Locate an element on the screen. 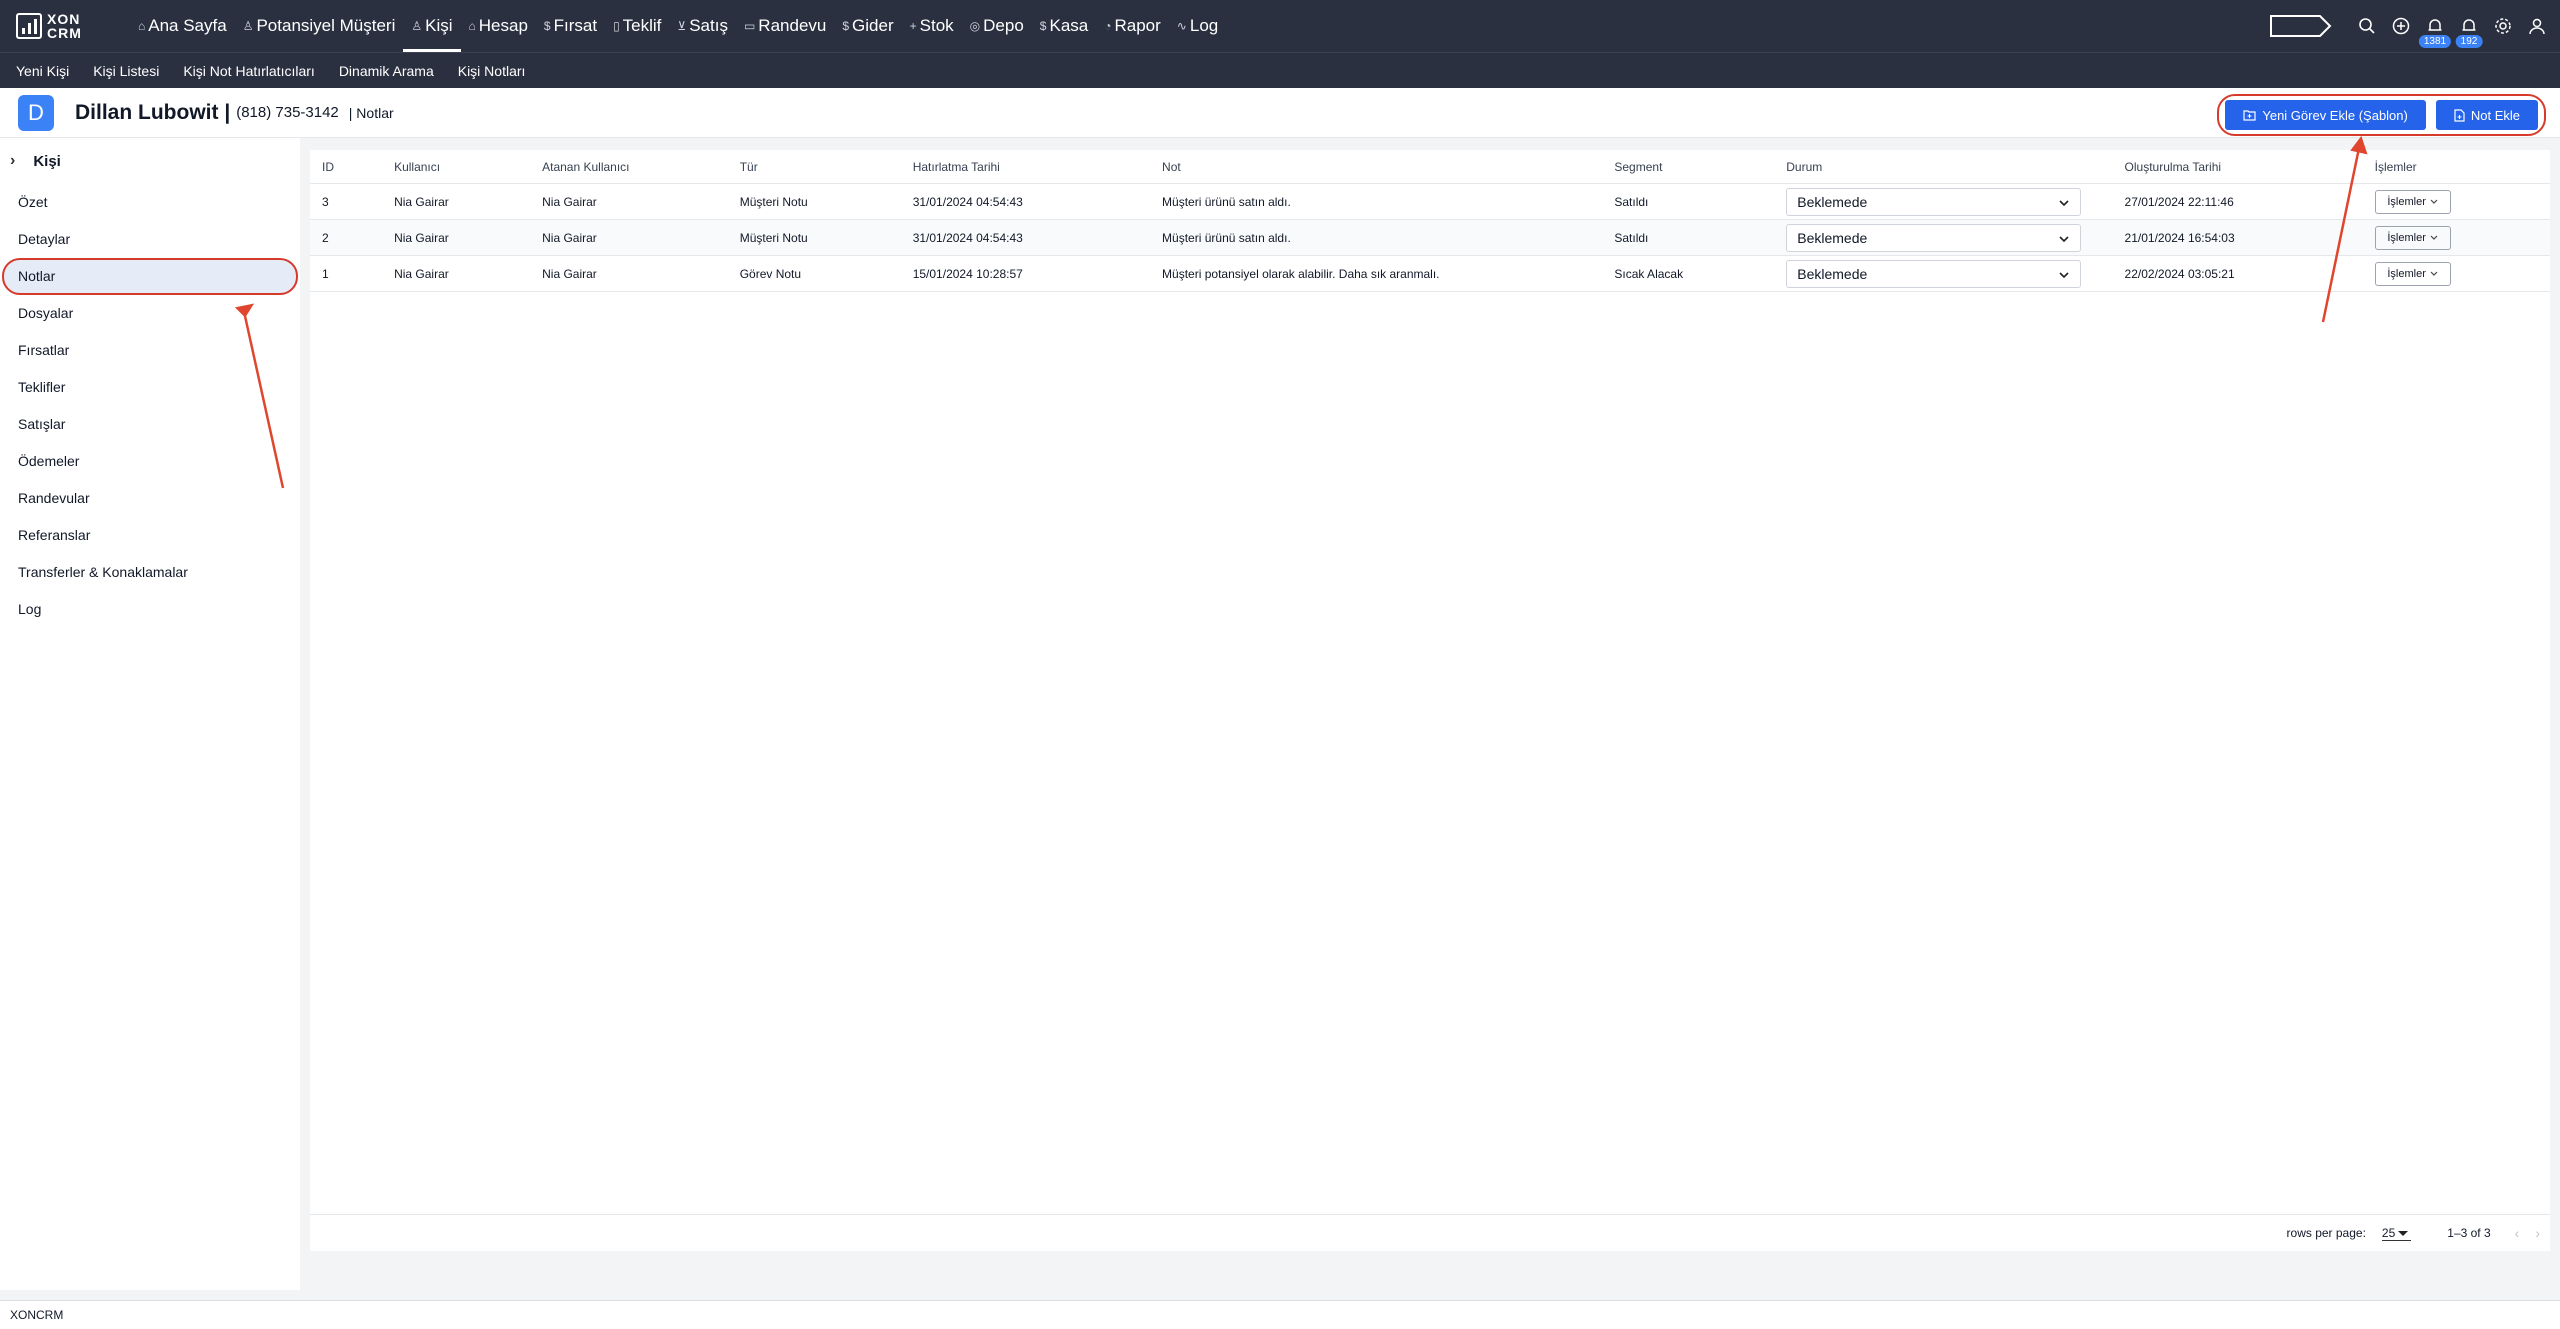 The height and width of the screenshot is (1329, 2560). sidebar-item: Randevular is located at coordinates (150, 498).